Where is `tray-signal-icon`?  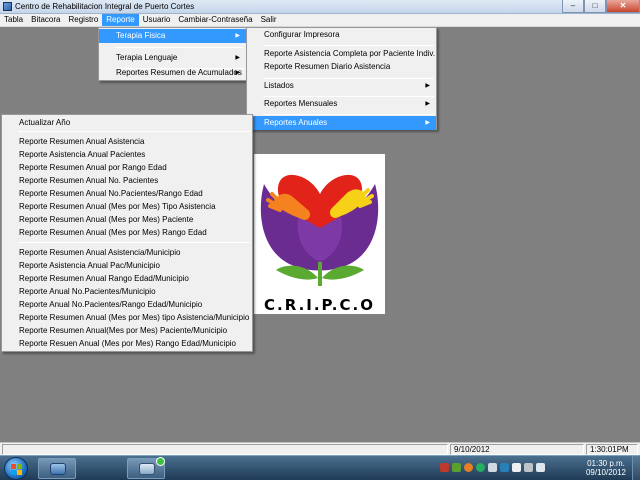
tray-signal-icon is located at coordinates (528, 467).